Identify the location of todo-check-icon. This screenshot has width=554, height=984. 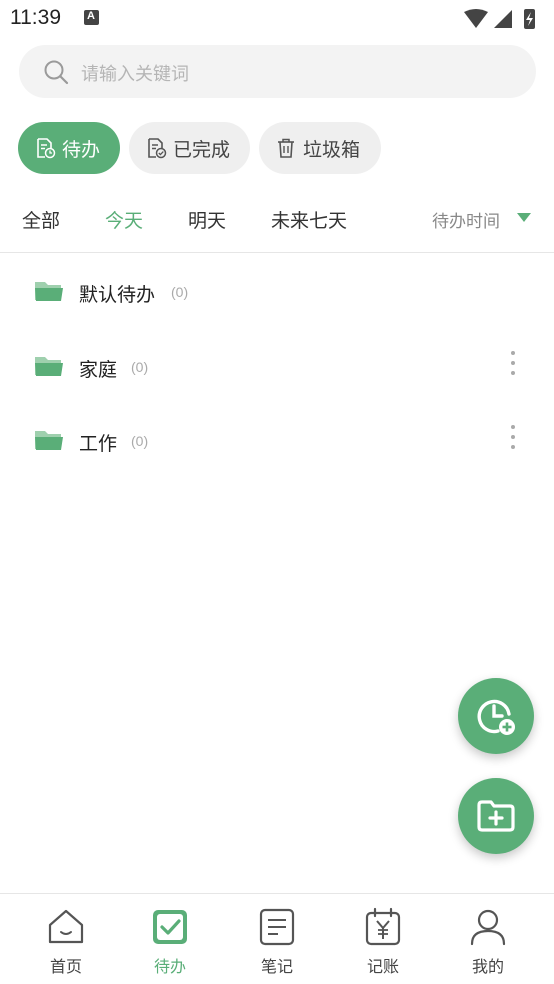
(170, 927).